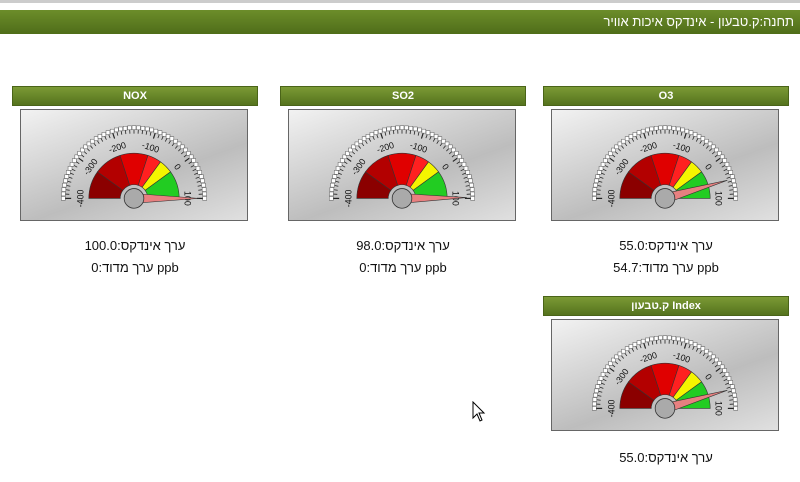  What do you see at coordinates (400, 1) in the screenshot?
I see `top-border` at bounding box center [400, 1].